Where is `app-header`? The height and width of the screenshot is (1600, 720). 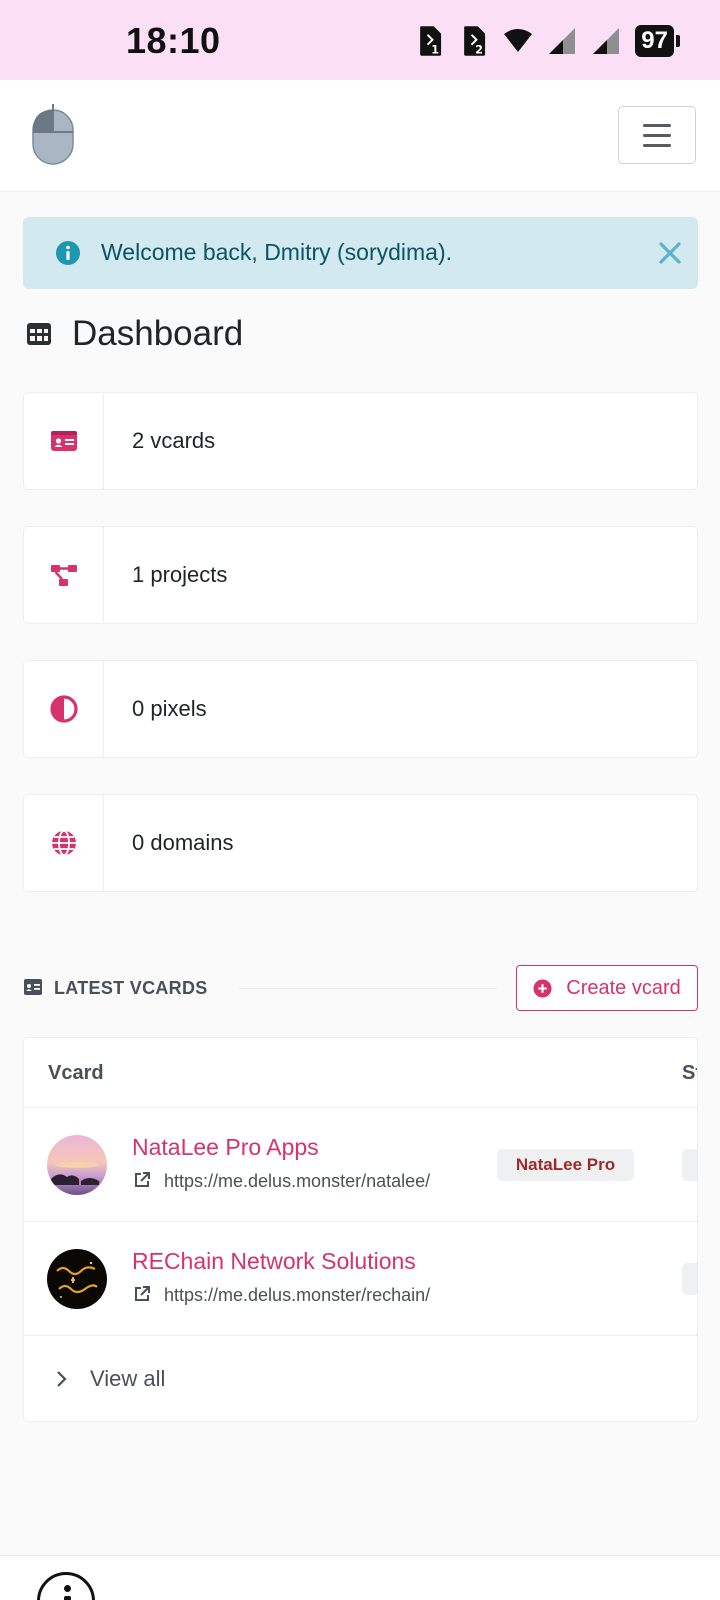 app-header is located at coordinates (360, 136).